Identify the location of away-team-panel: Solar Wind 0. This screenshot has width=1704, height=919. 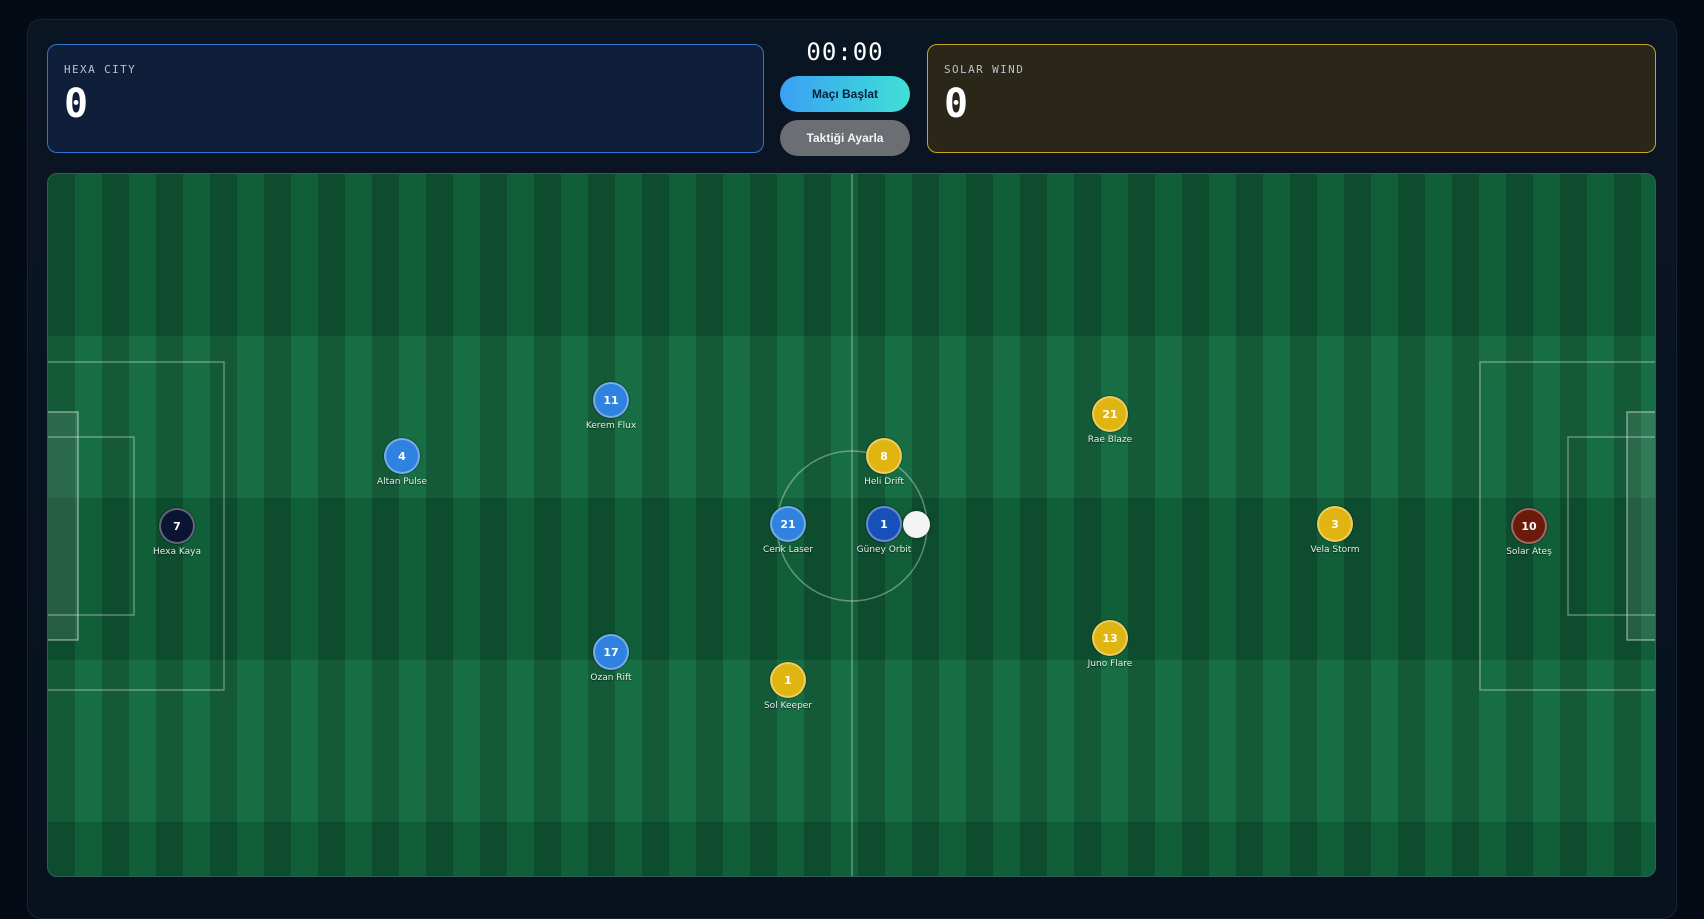
(1291, 98).